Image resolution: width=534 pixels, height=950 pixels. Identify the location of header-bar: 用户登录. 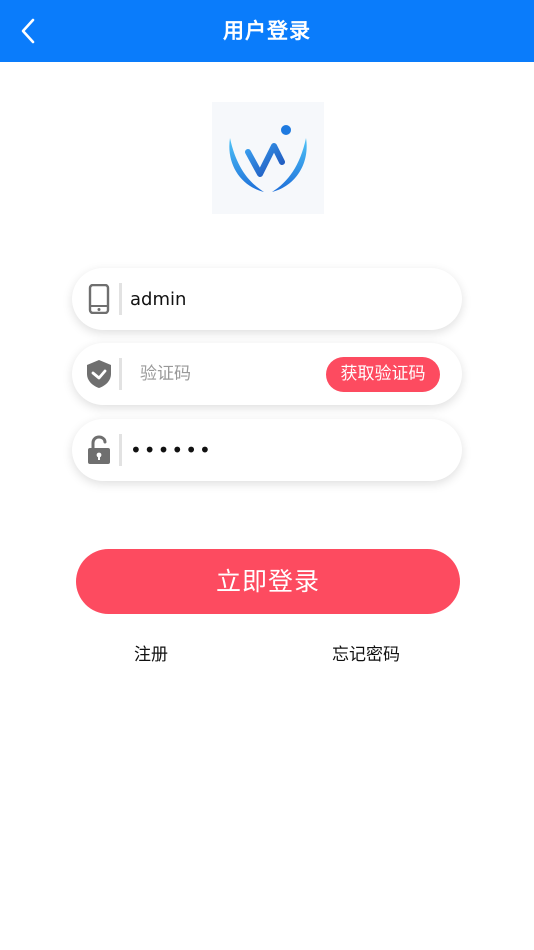
(267, 31).